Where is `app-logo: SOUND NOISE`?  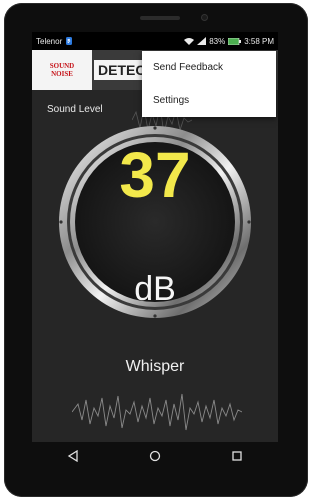 app-logo: SOUND NOISE is located at coordinates (62, 70).